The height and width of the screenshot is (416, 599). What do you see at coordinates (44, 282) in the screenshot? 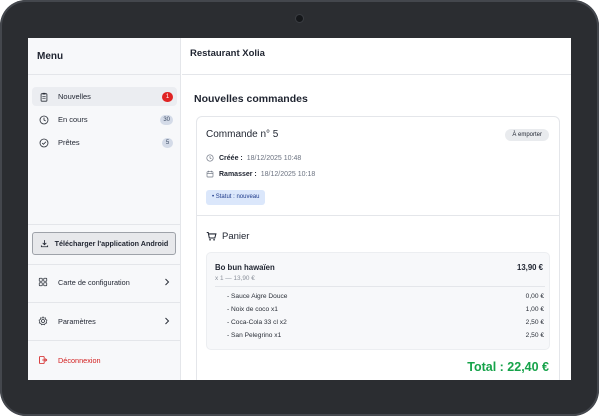
I see `grid-icon` at bounding box center [44, 282].